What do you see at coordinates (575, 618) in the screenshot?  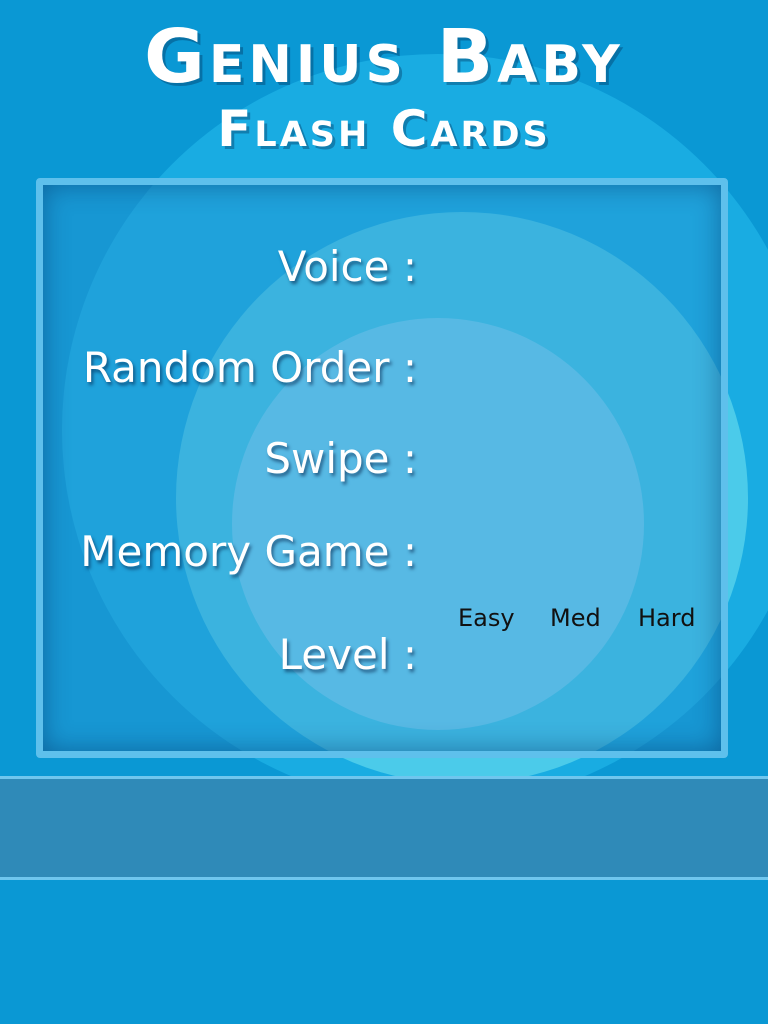 I see `level-option-med: Med` at bounding box center [575, 618].